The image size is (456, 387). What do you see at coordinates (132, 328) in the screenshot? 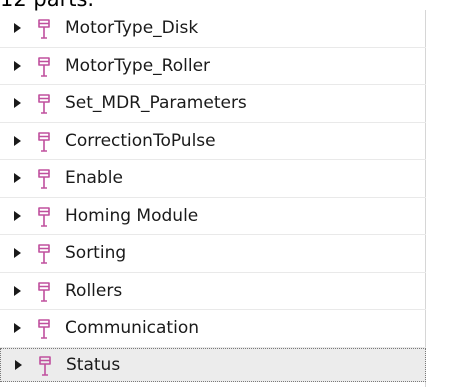
I see `tree-item-label: Communication` at bounding box center [132, 328].